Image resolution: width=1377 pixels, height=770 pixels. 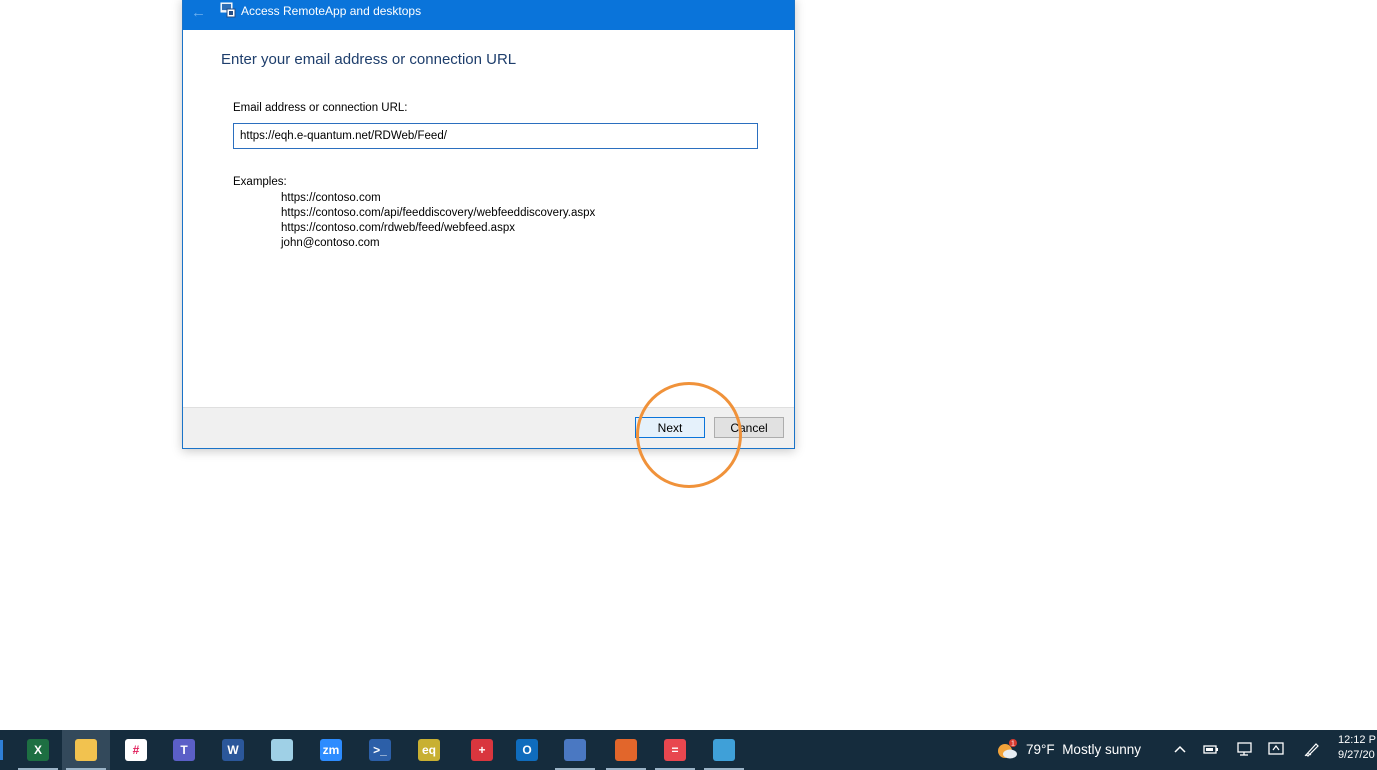 I want to click on red-app-icon: =, so click(x=675, y=750).